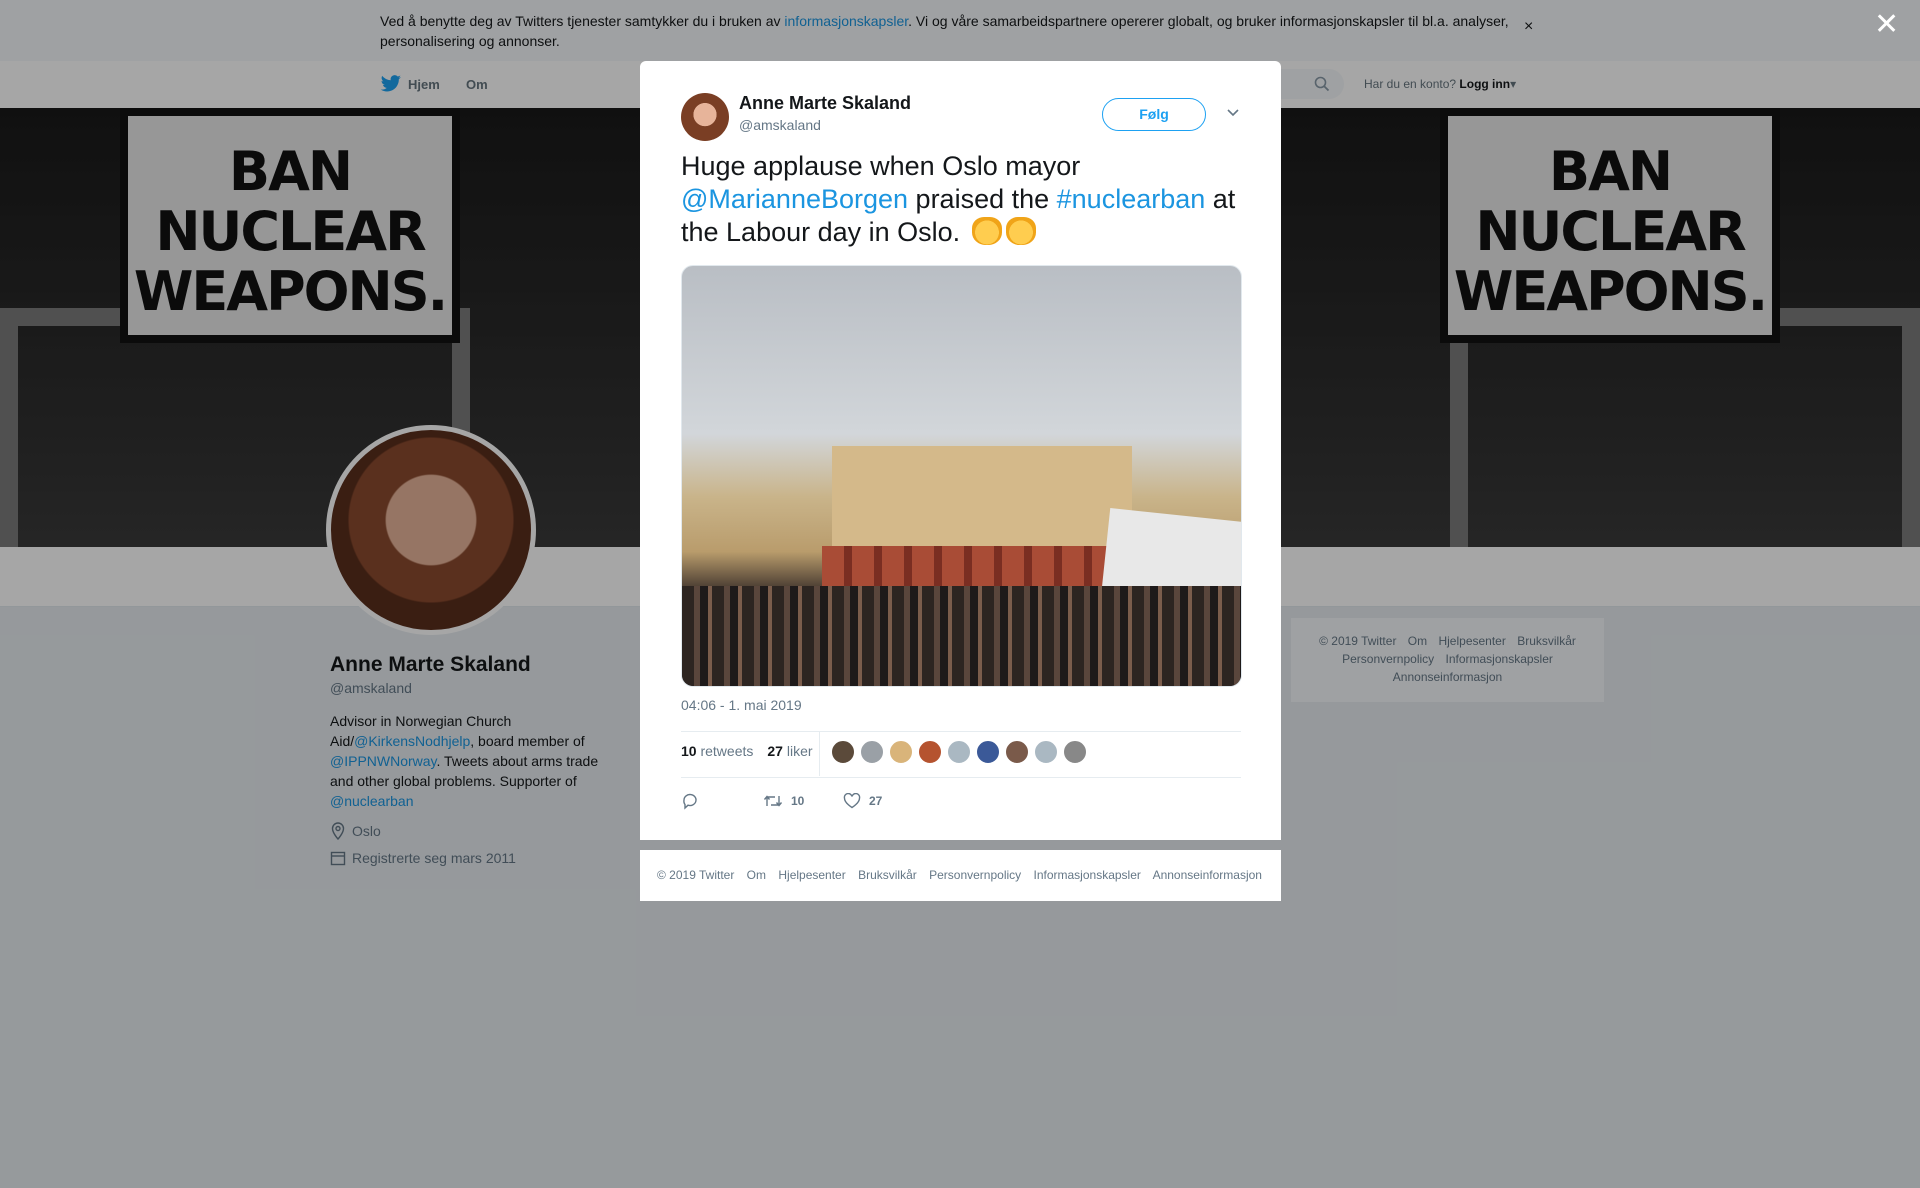 The height and width of the screenshot is (1188, 1920). What do you see at coordinates (689, 751) in the screenshot?
I see `retweet-count: 10` at bounding box center [689, 751].